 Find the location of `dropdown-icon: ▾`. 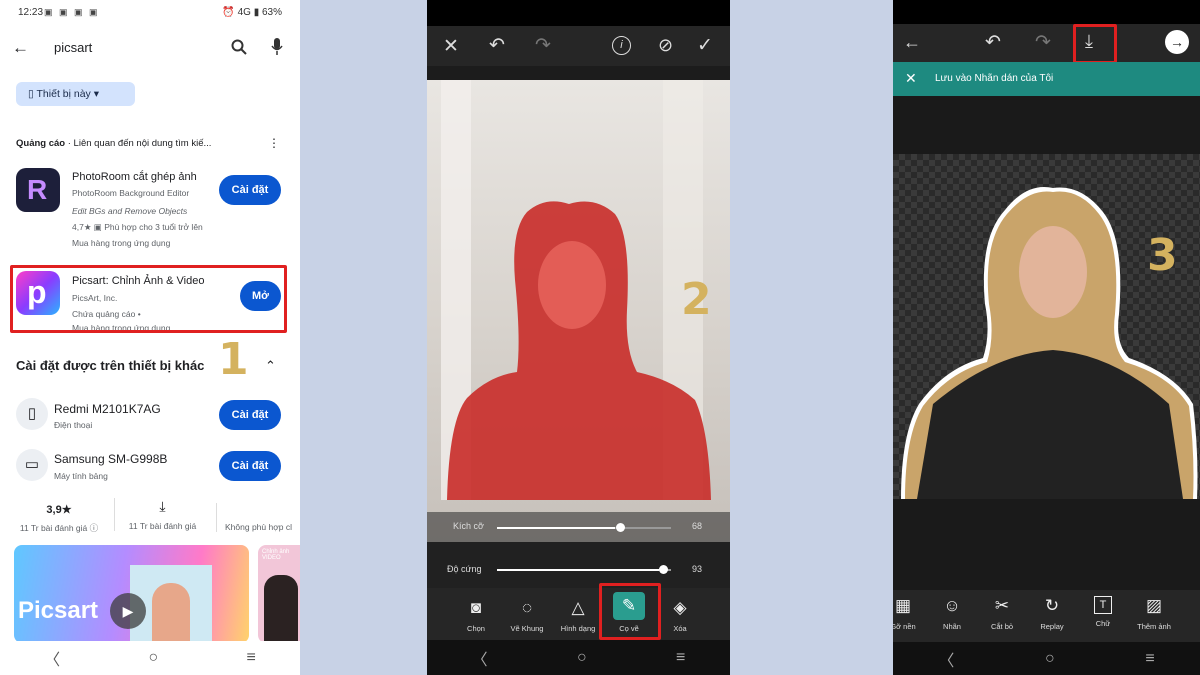

dropdown-icon: ▾ is located at coordinates (96, 94).